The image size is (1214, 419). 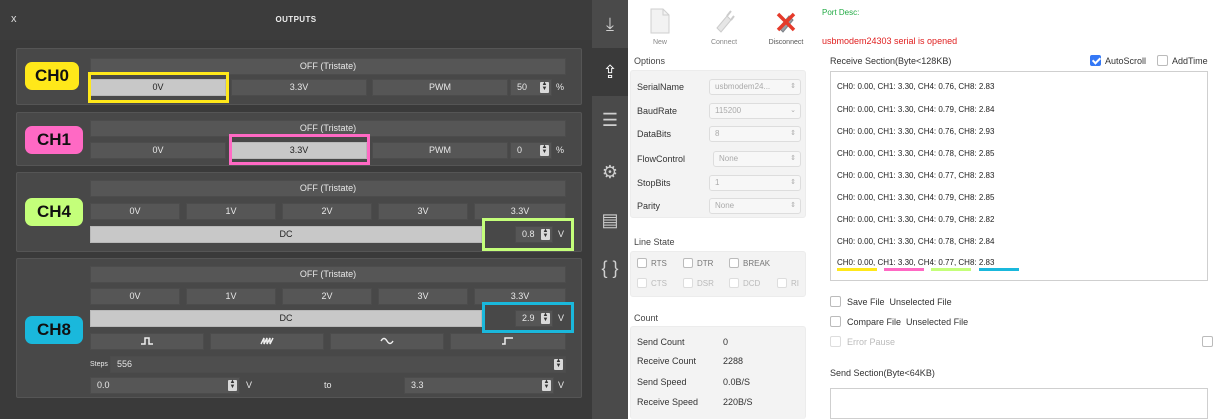 I want to click on ch4-dc-stepper: 0.8 ▲ ▼, so click(x=534, y=234).